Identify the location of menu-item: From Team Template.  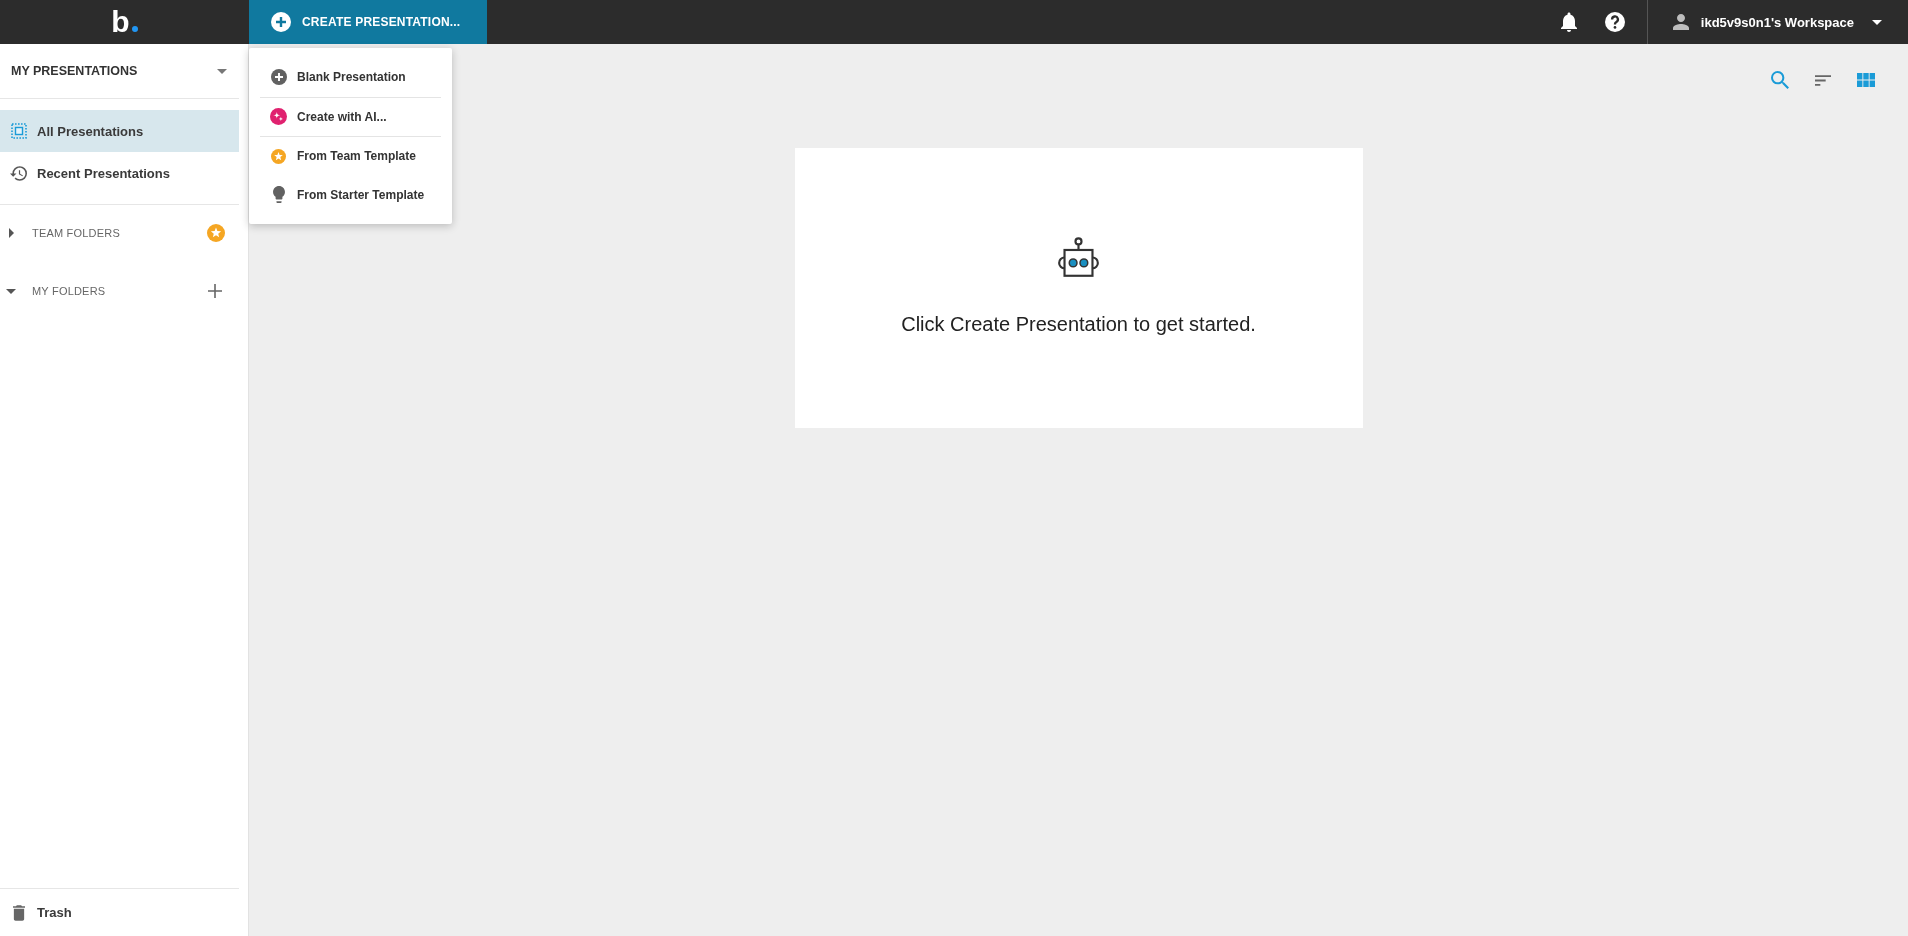
(350, 156).